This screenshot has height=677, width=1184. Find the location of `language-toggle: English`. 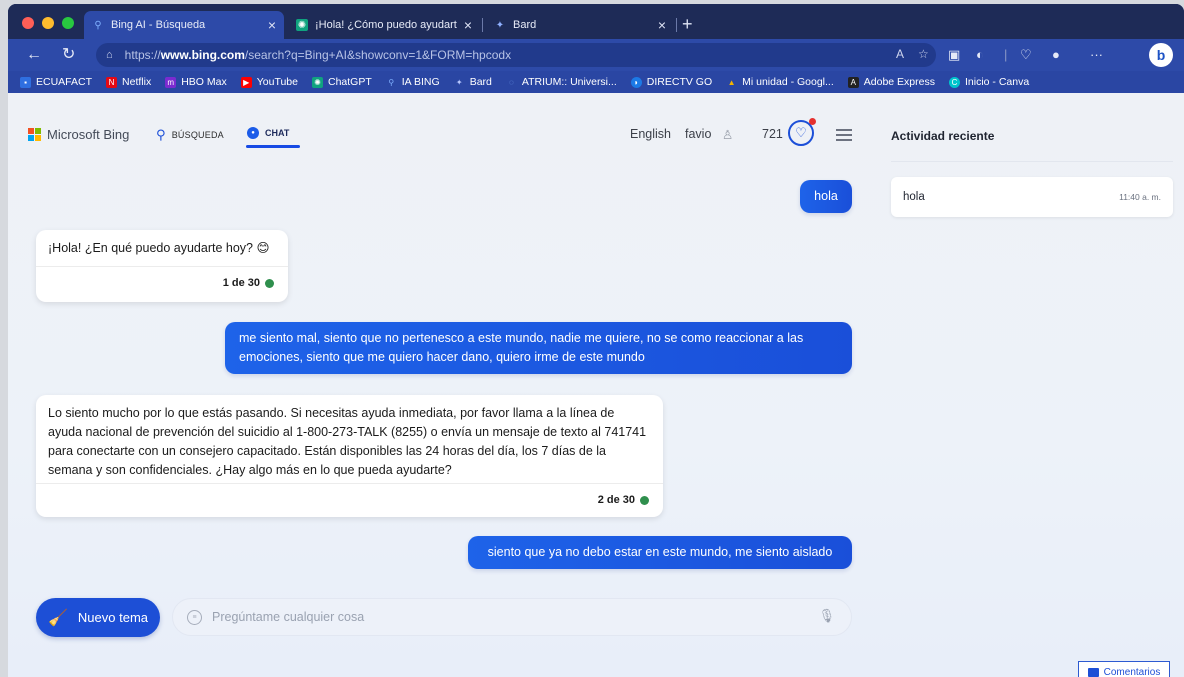

language-toggle: English is located at coordinates (650, 134).